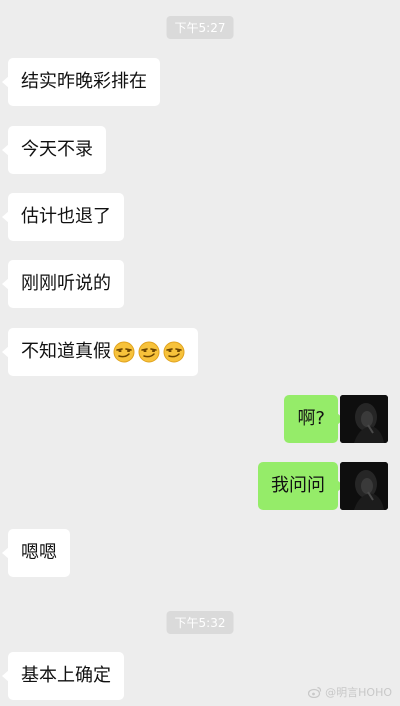 The height and width of the screenshot is (706, 400). I want to click on message-timestamp: 下午5:27, so click(200, 27).